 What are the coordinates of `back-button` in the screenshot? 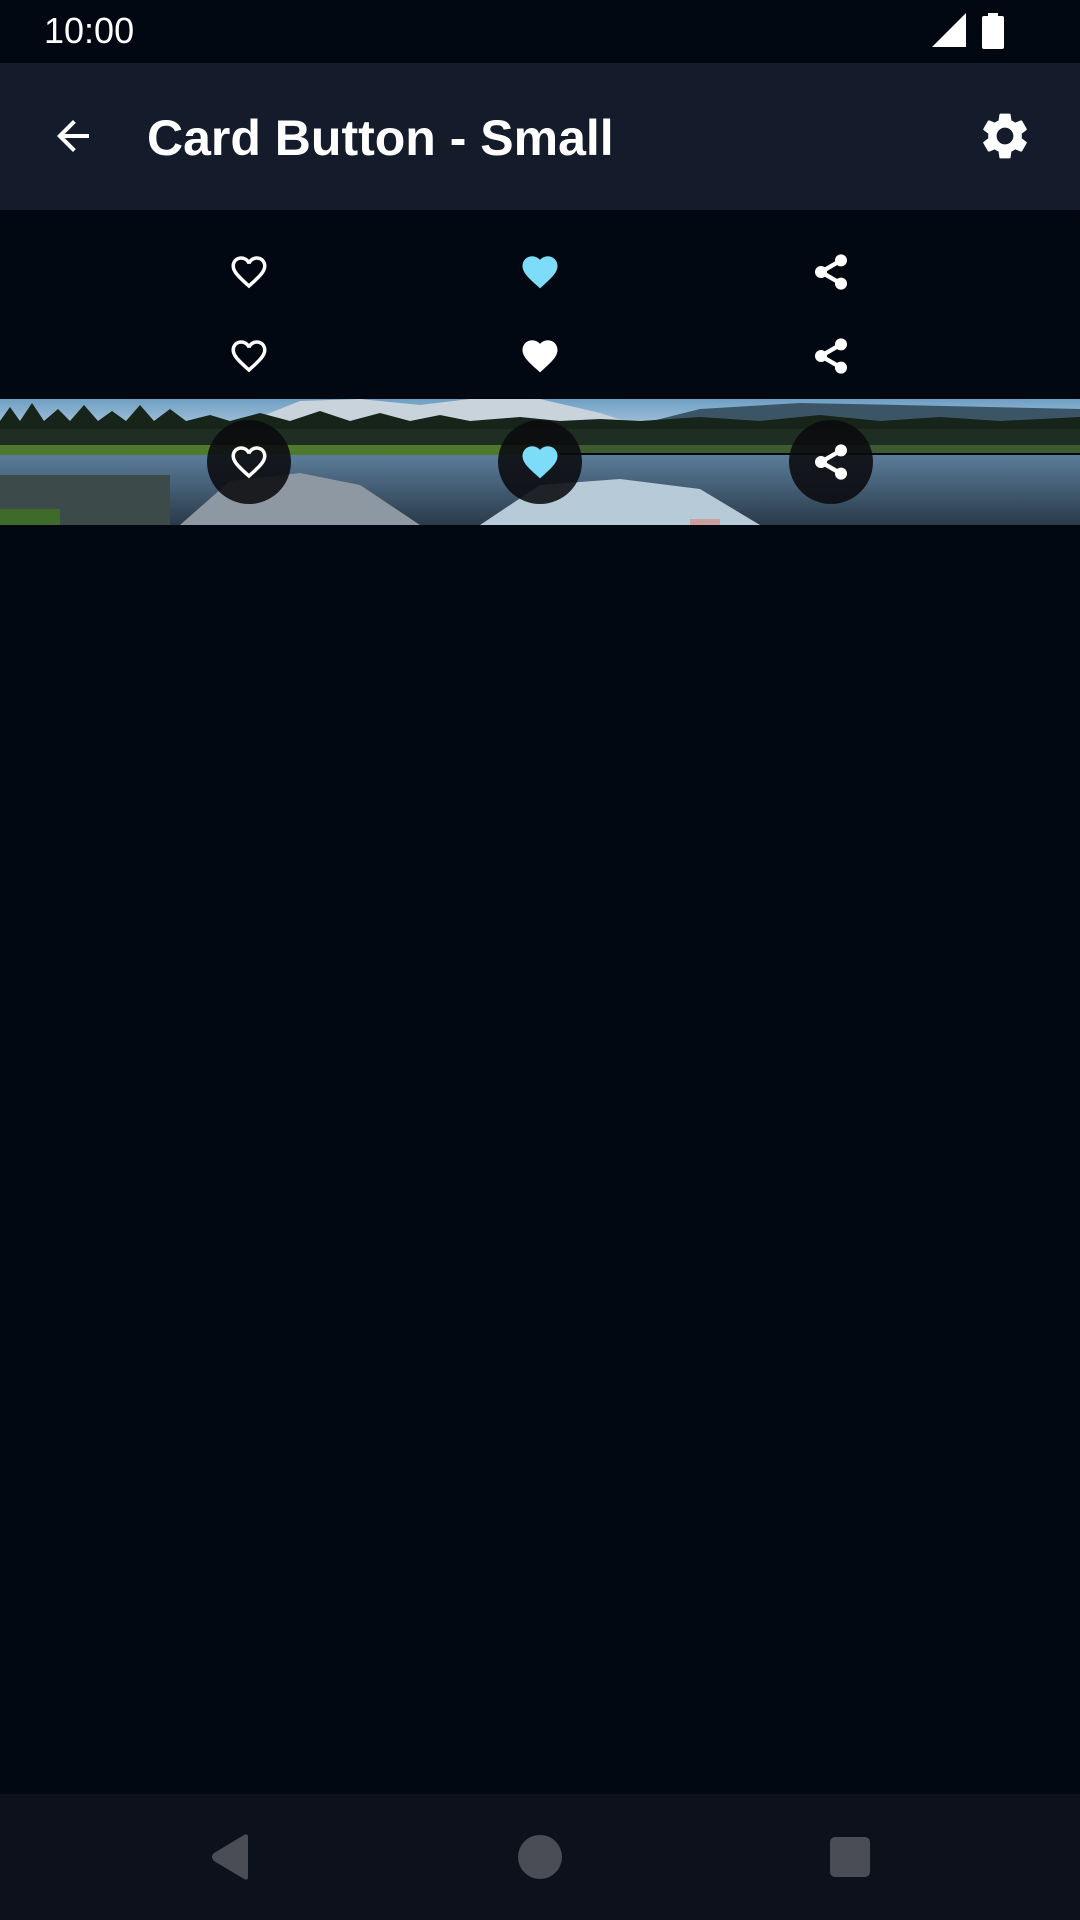 It's located at (73, 136).